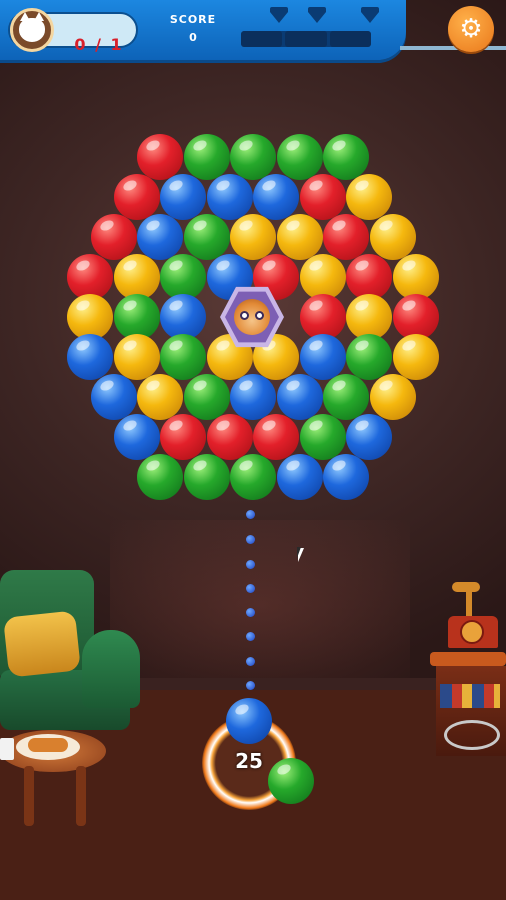 Image resolution: width=506 pixels, height=900 pixels. Describe the element at coordinates (472, 615) in the screenshot. I see `telephone` at that location.